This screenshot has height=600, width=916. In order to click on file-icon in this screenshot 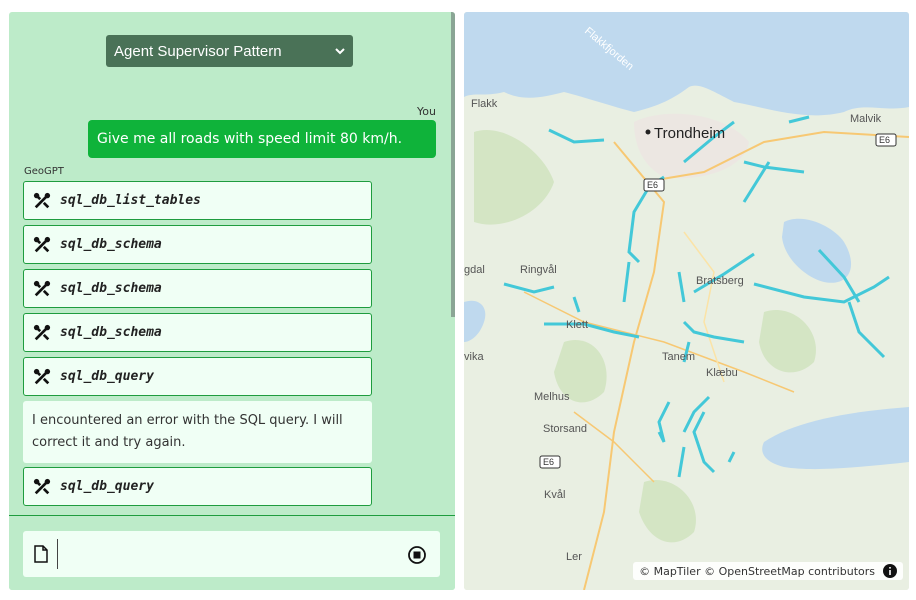, I will do `click(41, 554)`.